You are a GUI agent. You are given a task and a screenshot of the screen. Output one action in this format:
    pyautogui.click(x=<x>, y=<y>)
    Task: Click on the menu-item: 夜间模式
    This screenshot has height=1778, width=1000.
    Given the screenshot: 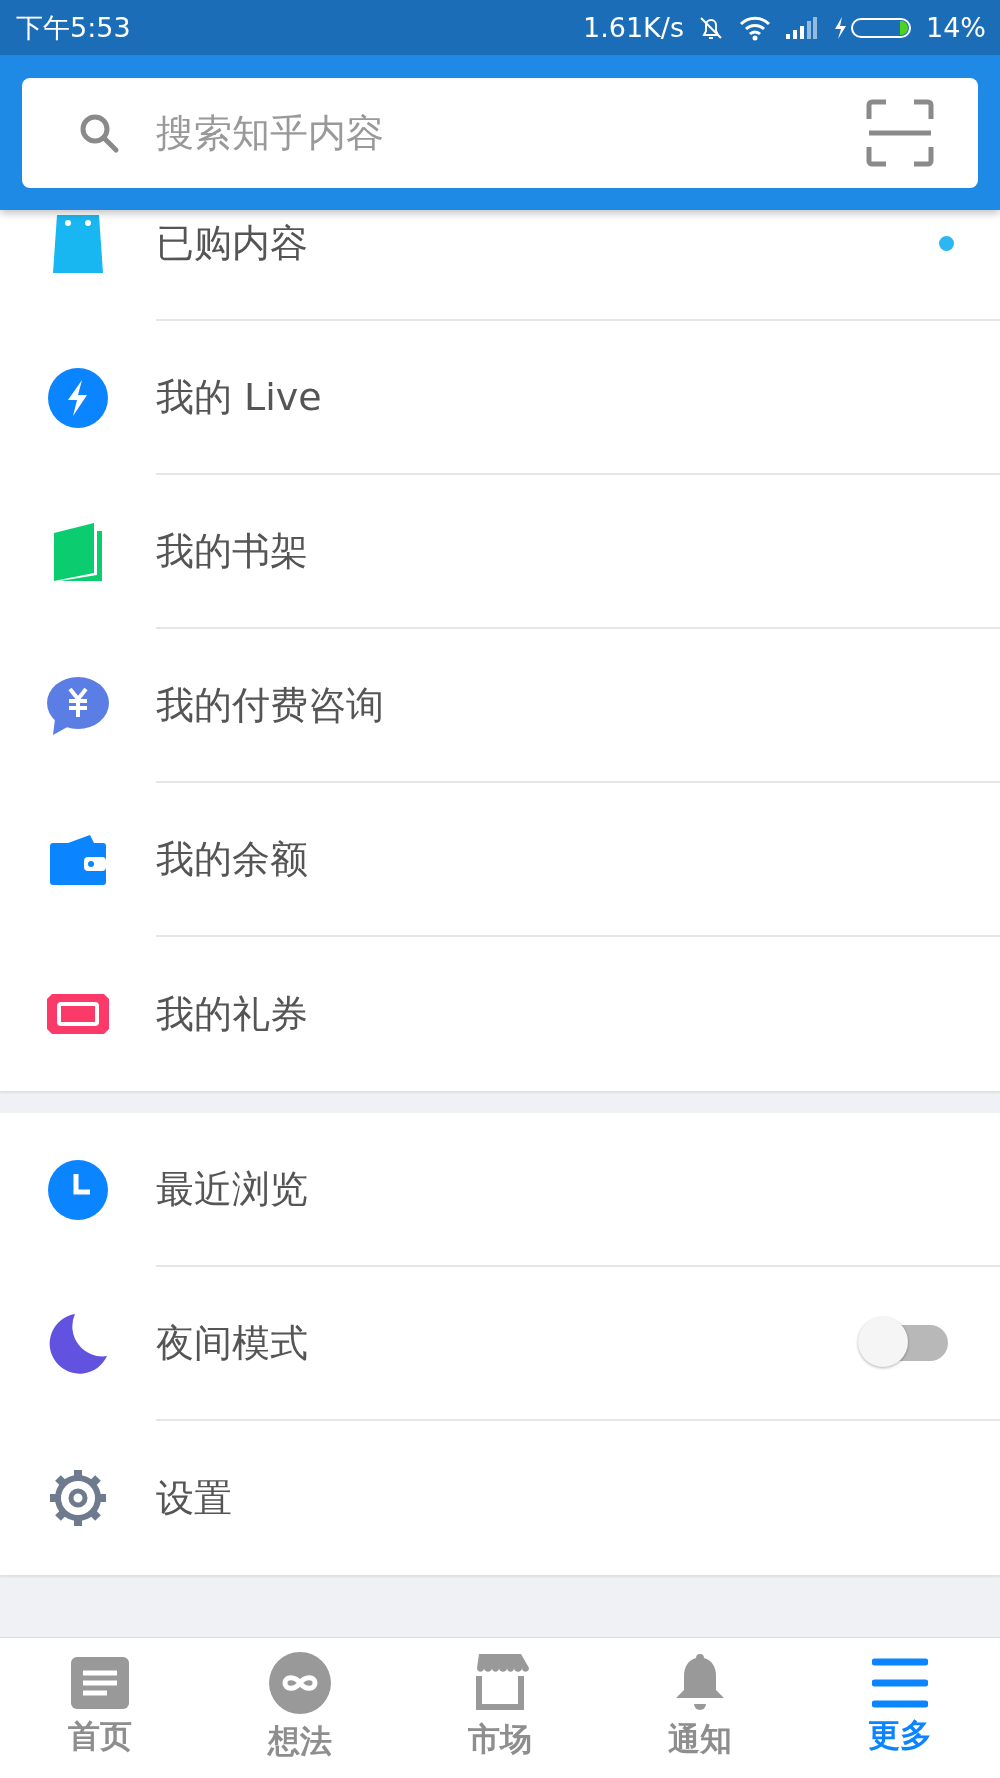 What is the action you would take?
    pyautogui.click(x=232, y=1343)
    